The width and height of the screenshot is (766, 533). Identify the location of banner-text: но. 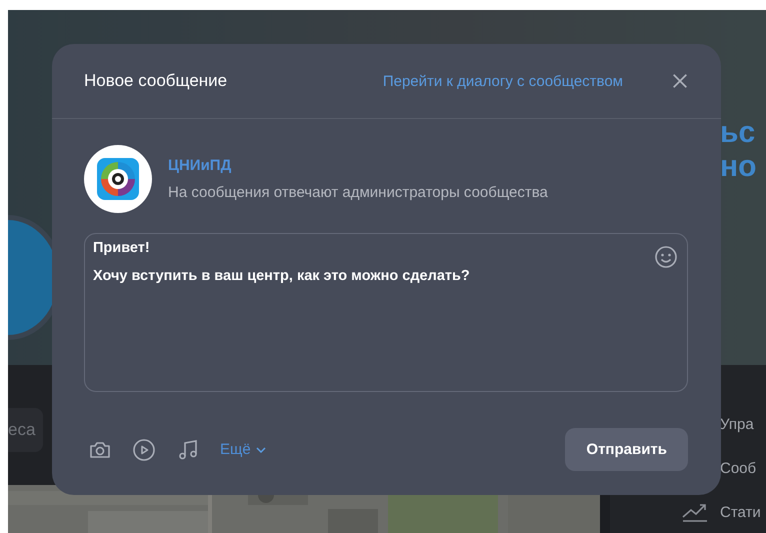
(738, 167).